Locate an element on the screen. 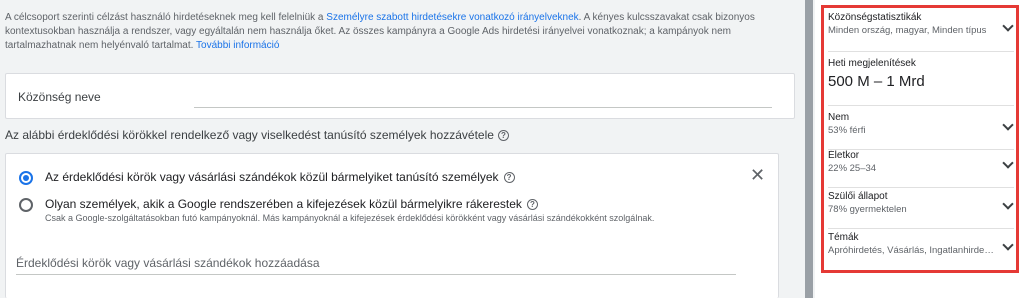 The height and width of the screenshot is (298, 1024). learn-more-link: További információ is located at coordinates (237, 45).